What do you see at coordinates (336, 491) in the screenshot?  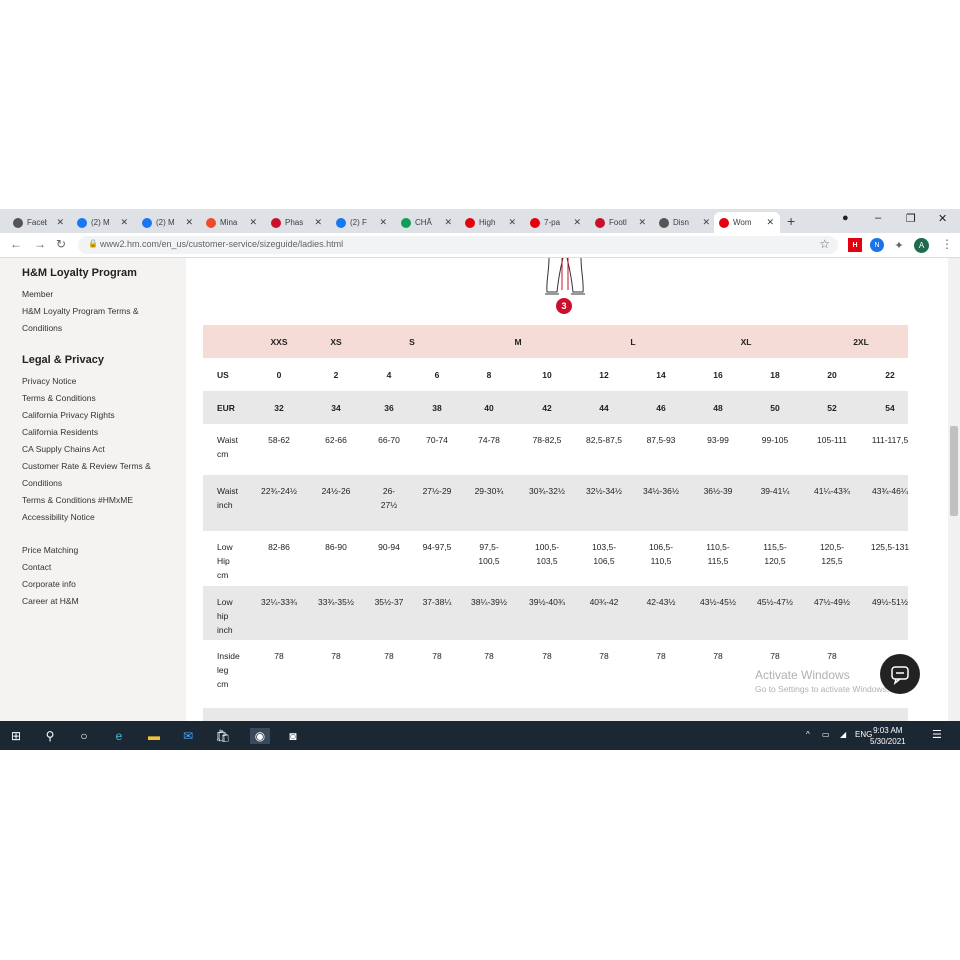 I see `table-cell: 24½-26` at bounding box center [336, 491].